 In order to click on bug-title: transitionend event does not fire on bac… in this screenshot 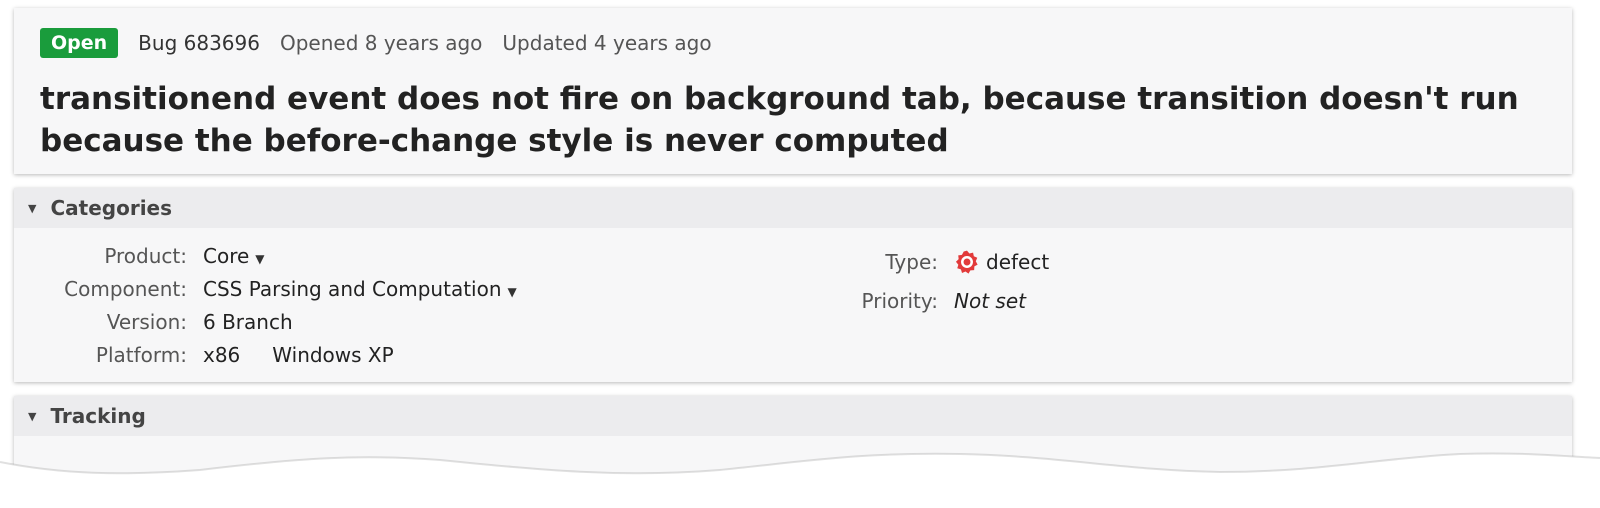, I will do `click(779, 120)`.